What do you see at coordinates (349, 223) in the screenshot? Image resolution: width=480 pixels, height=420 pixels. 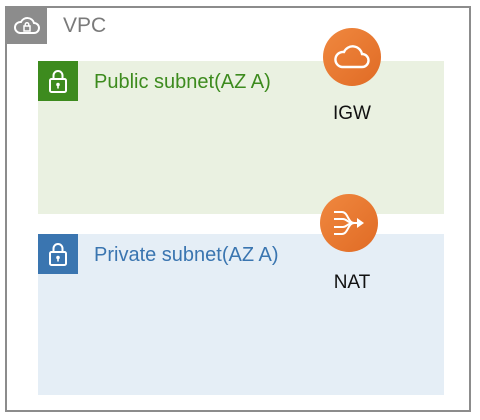 I see `nat-gateway-icon` at bounding box center [349, 223].